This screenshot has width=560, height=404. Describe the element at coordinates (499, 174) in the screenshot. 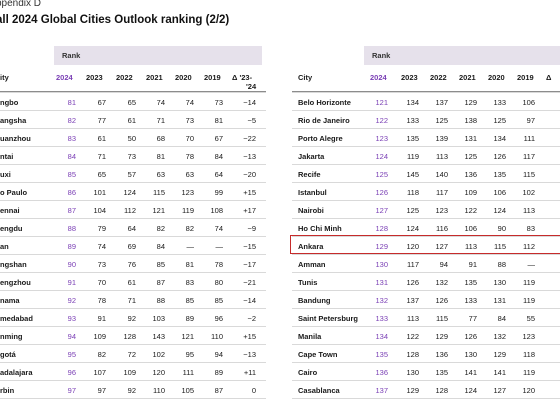

I see `cell-value-2020: 135` at that location.